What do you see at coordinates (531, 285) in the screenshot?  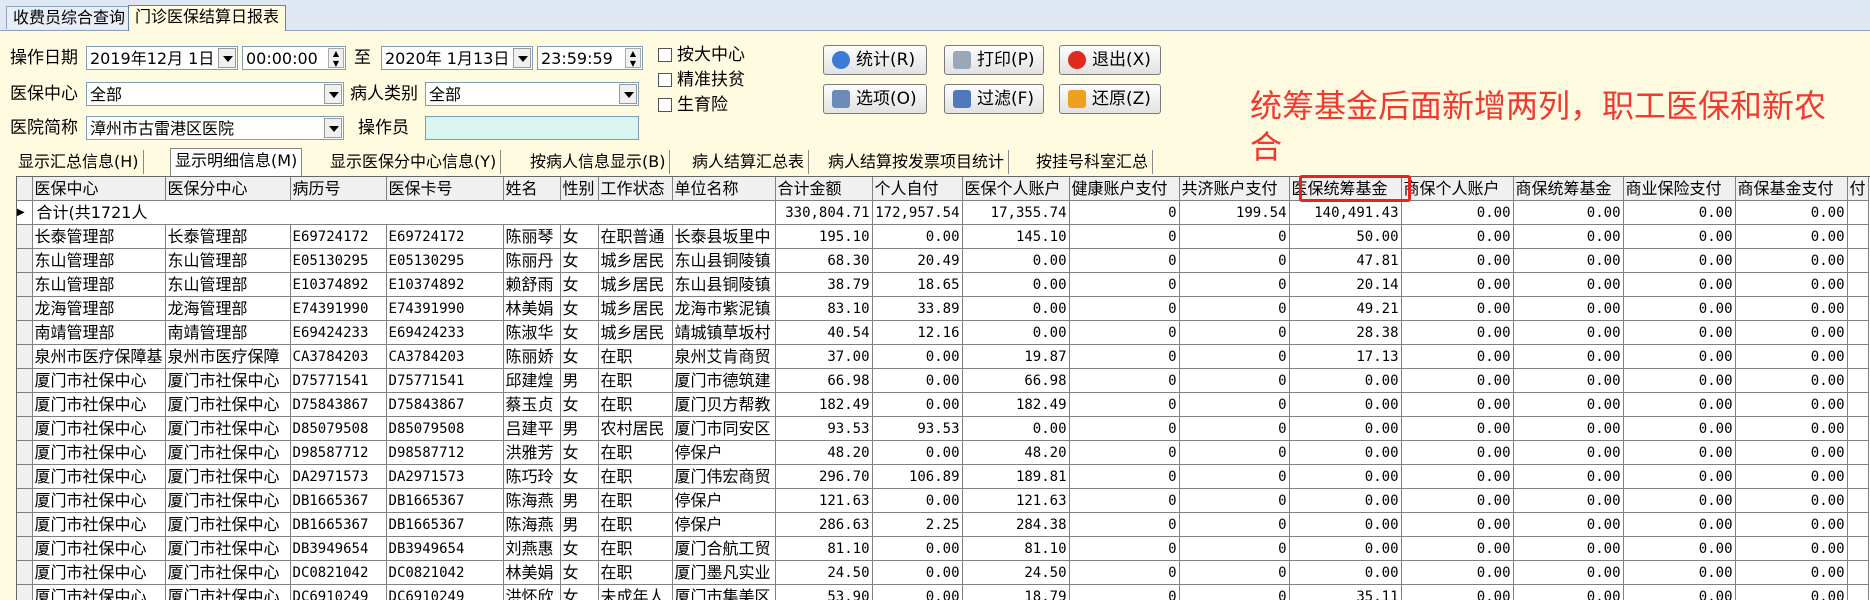 I see `table-cell: 赖舒雨` at bounding box center [531, 285].